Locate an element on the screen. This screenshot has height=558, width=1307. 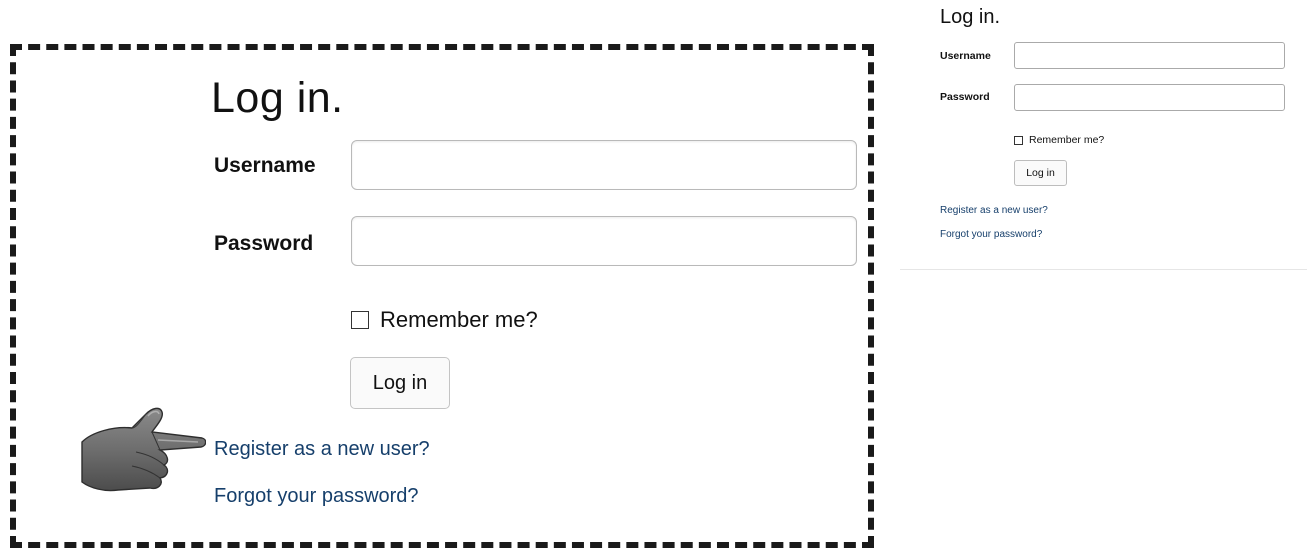
login-button: Log in is located at coordinates (400, 383).